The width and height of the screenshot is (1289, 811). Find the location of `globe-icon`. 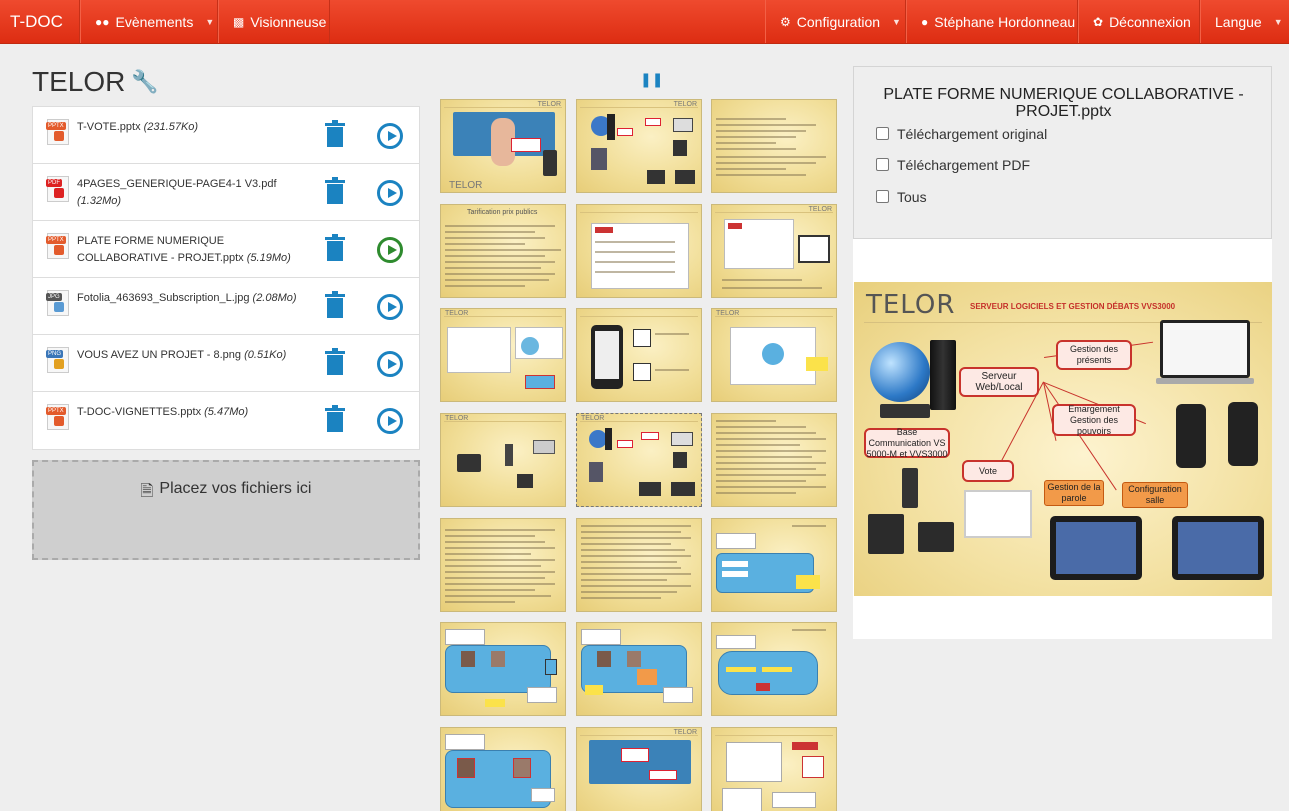

globe-icon is located at coordinates (900, 372).